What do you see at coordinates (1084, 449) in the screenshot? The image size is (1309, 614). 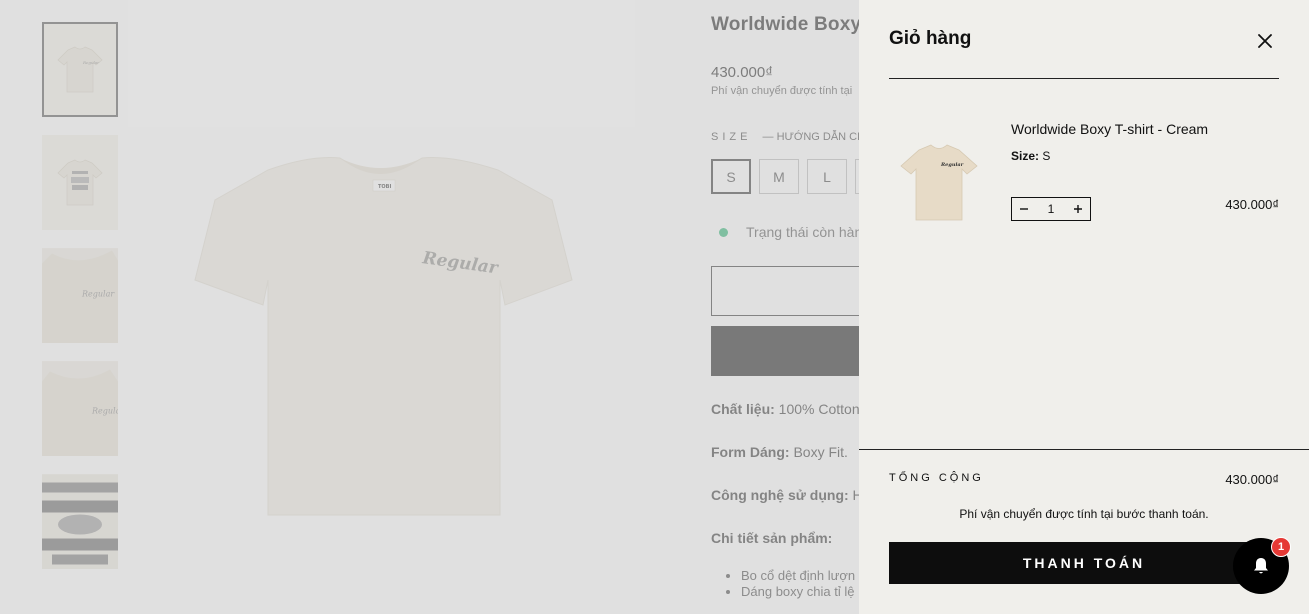 I see `cart-footer-divider` at bounding box center [1084, 449].